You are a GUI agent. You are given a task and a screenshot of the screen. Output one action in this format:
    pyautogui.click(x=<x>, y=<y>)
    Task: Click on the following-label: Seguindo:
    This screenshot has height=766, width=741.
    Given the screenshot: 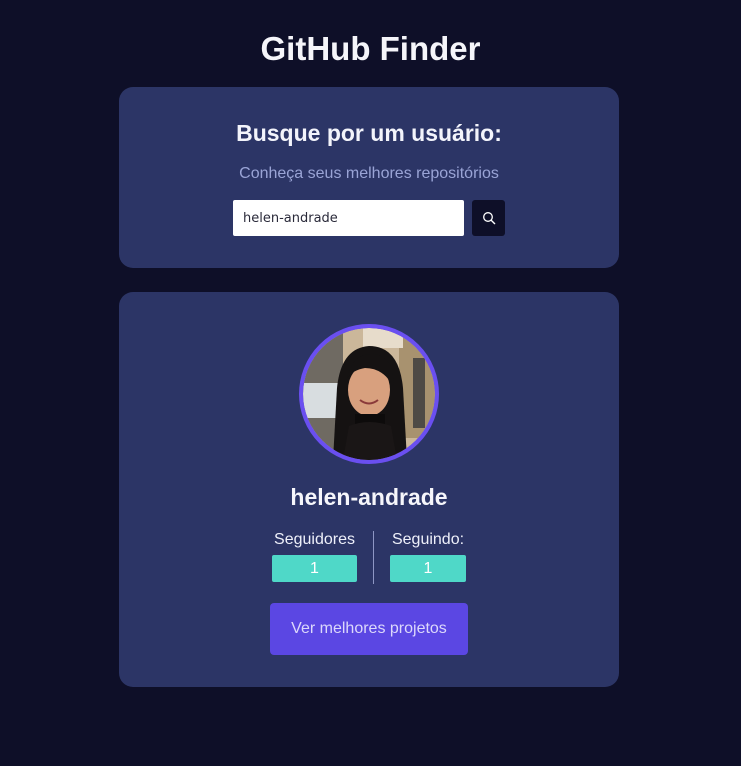 What is the action you would take?
    pyautogui.click(x=428, y=539)
    